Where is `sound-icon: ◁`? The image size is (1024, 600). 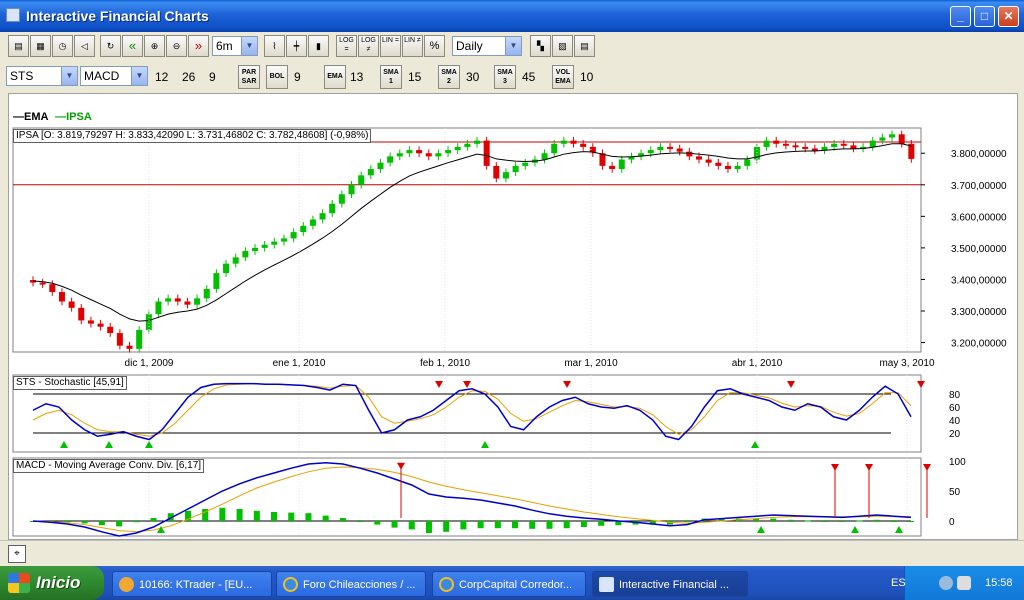 sound-icon: ◁ is located at coordinates (84, 46).